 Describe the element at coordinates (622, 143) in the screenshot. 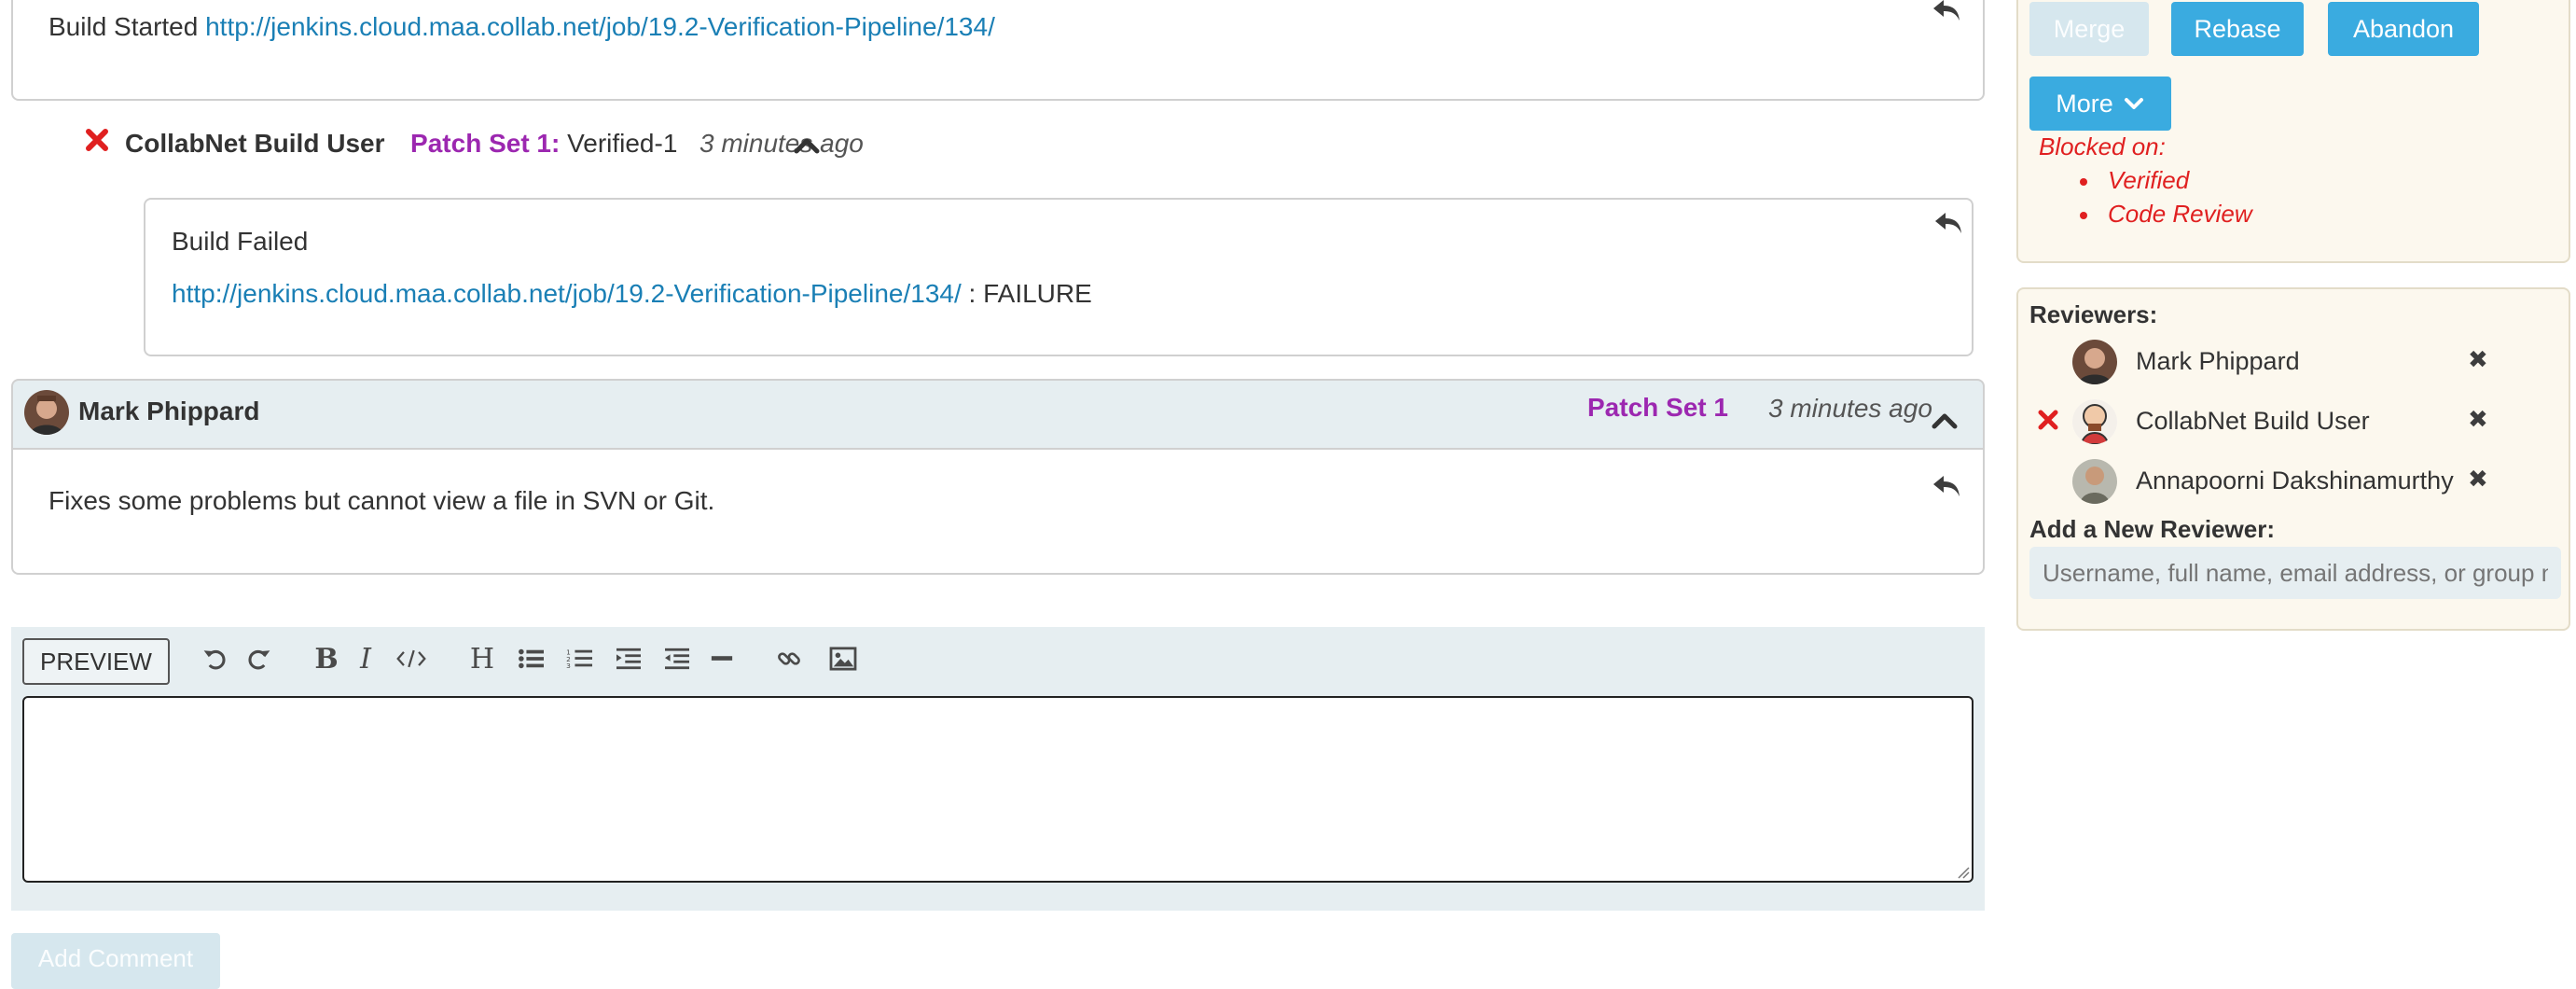

I see `vote-label: Verified-1` at that location.